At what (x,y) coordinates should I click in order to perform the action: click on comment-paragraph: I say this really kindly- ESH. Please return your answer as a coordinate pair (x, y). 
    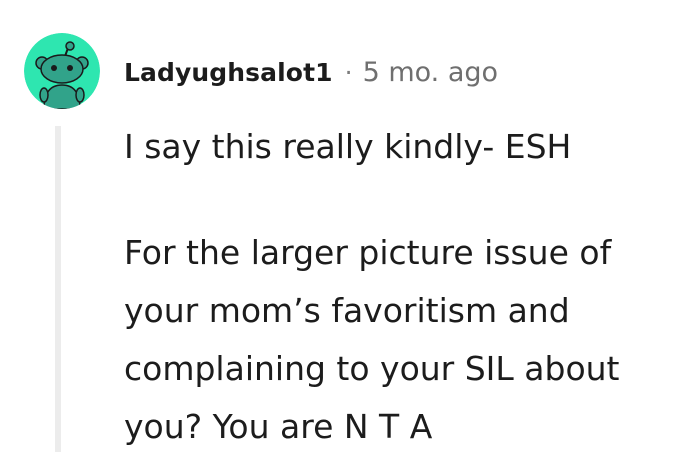
    Looking at the image, I should click on (348, 146).